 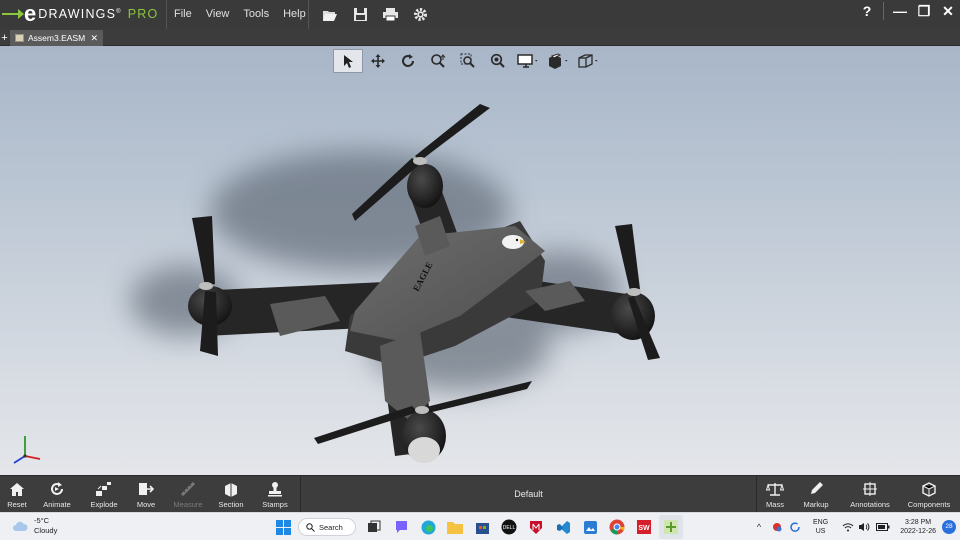 I want to click on search-icon, so click(x=310, y=527).